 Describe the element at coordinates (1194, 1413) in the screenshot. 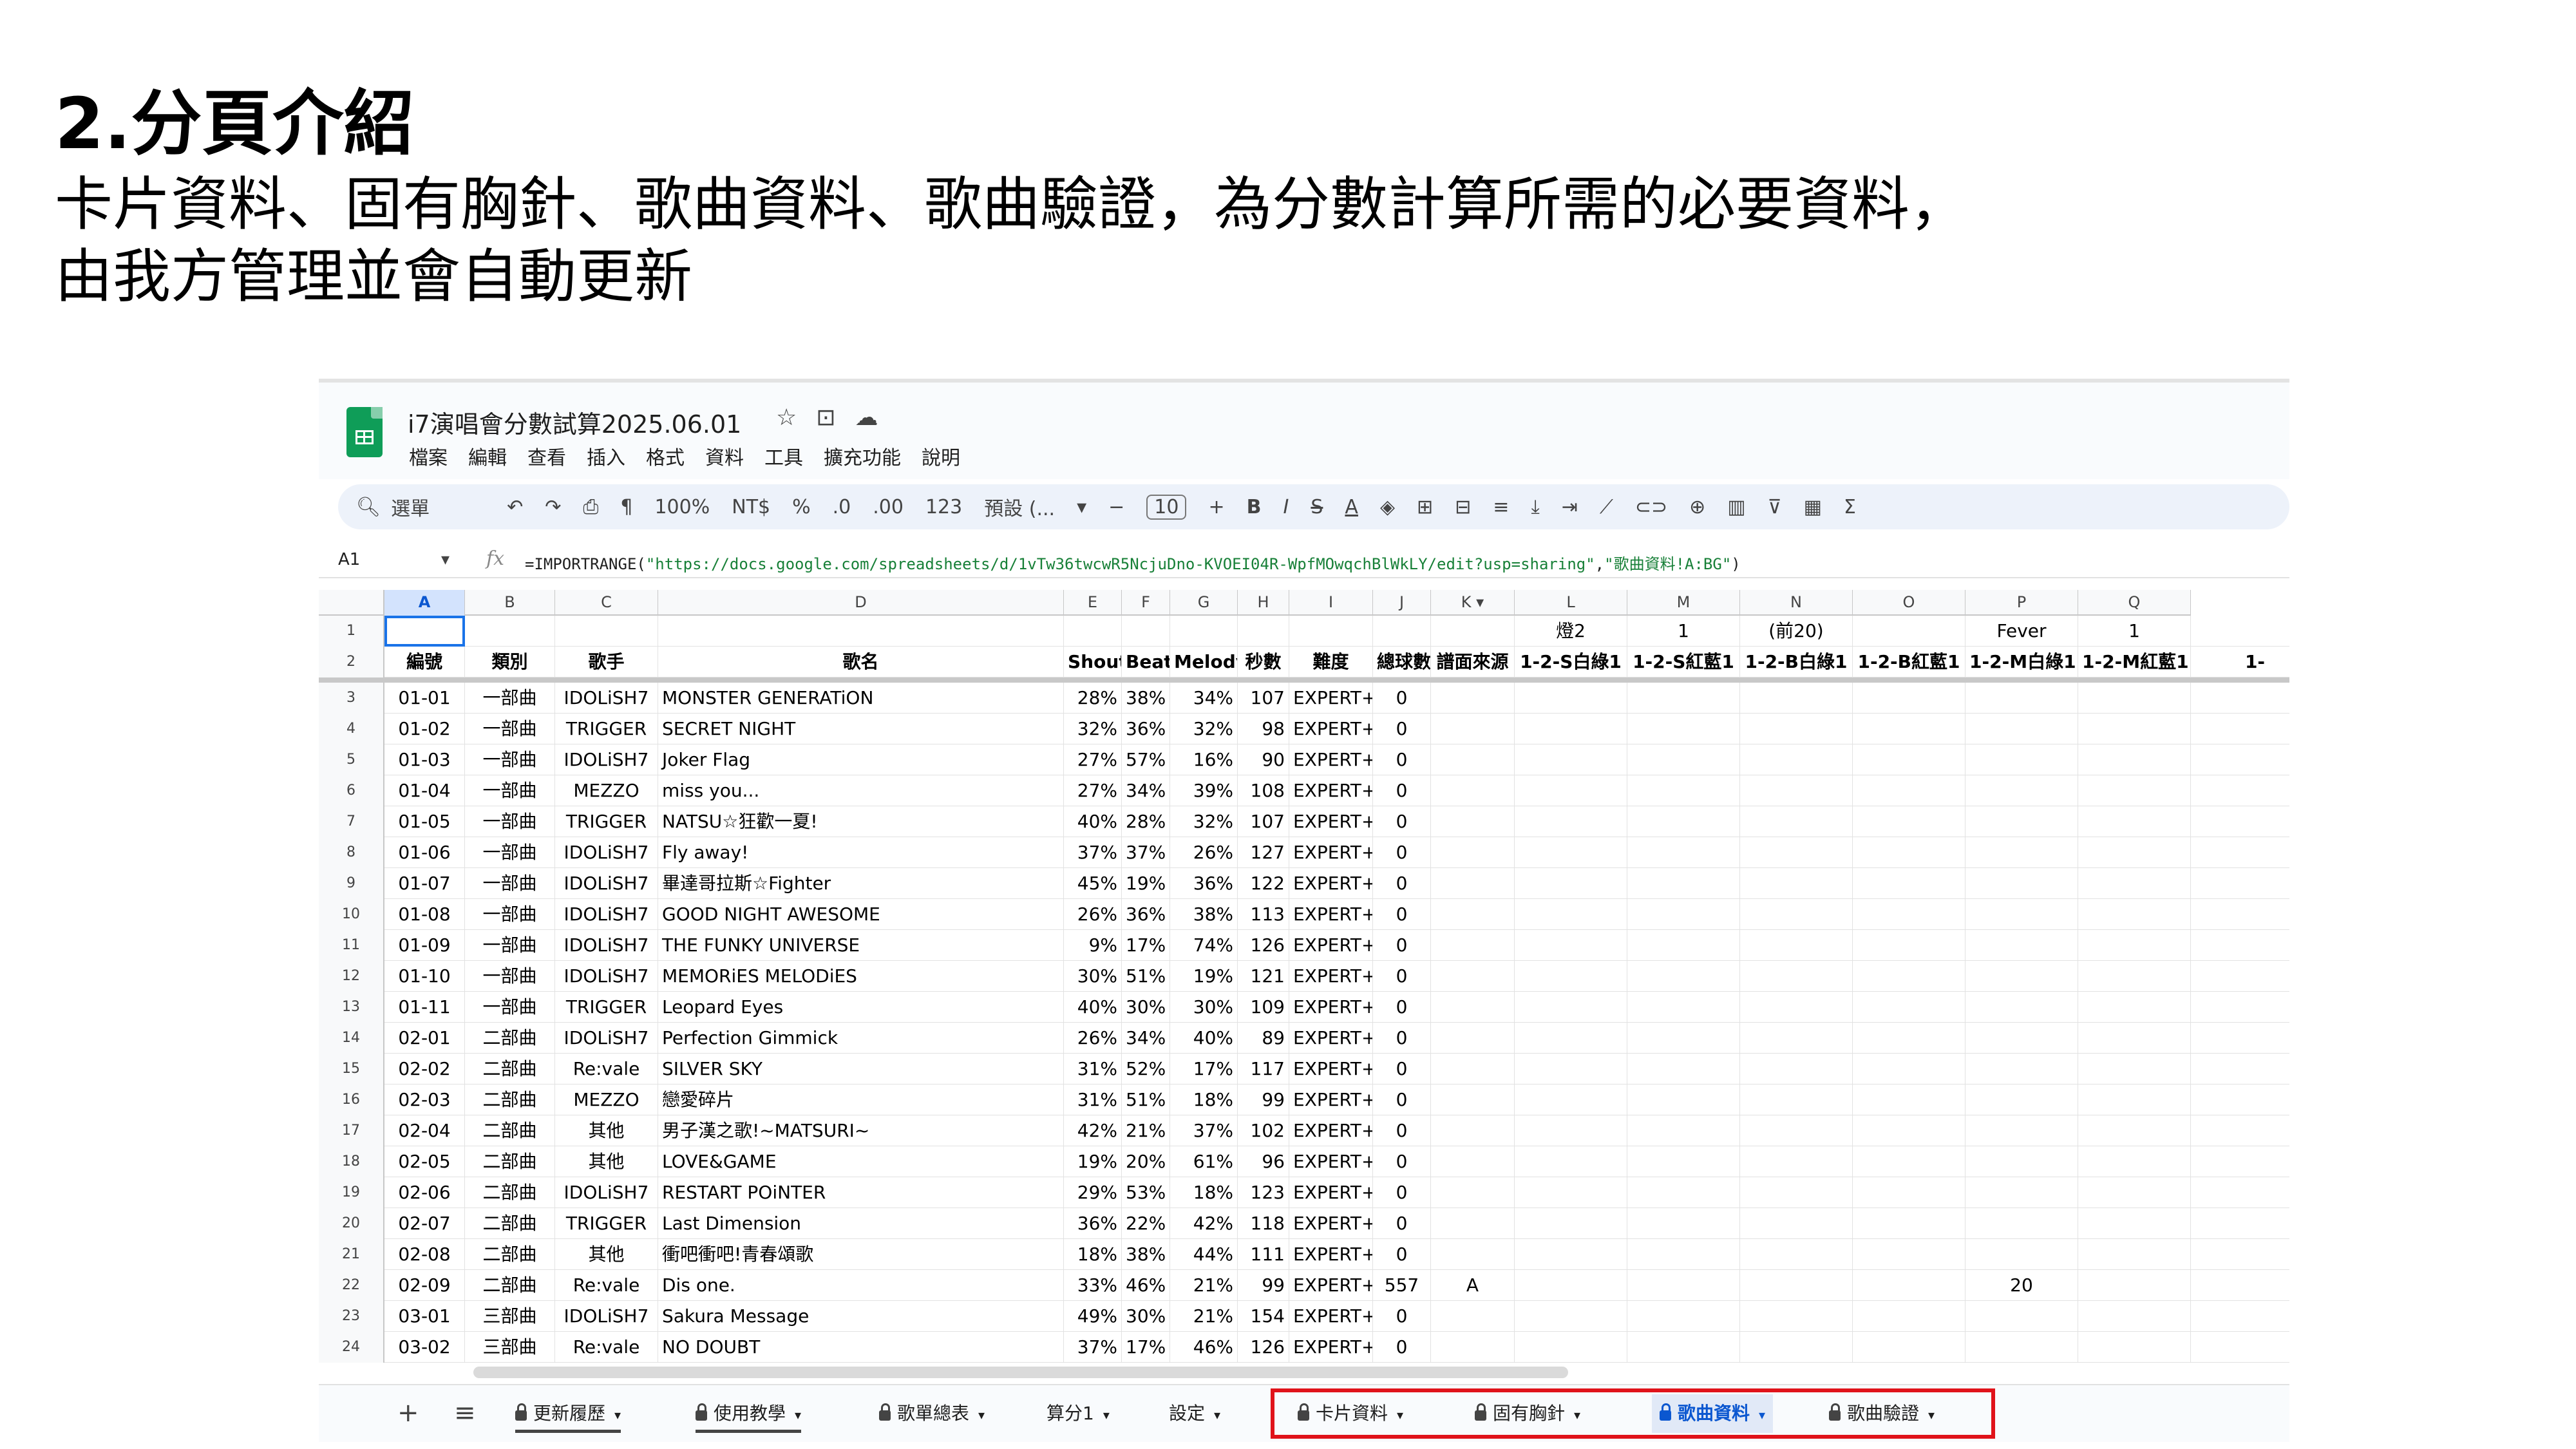

I see `sheet-tab-5: 設定 ▾` at that location.